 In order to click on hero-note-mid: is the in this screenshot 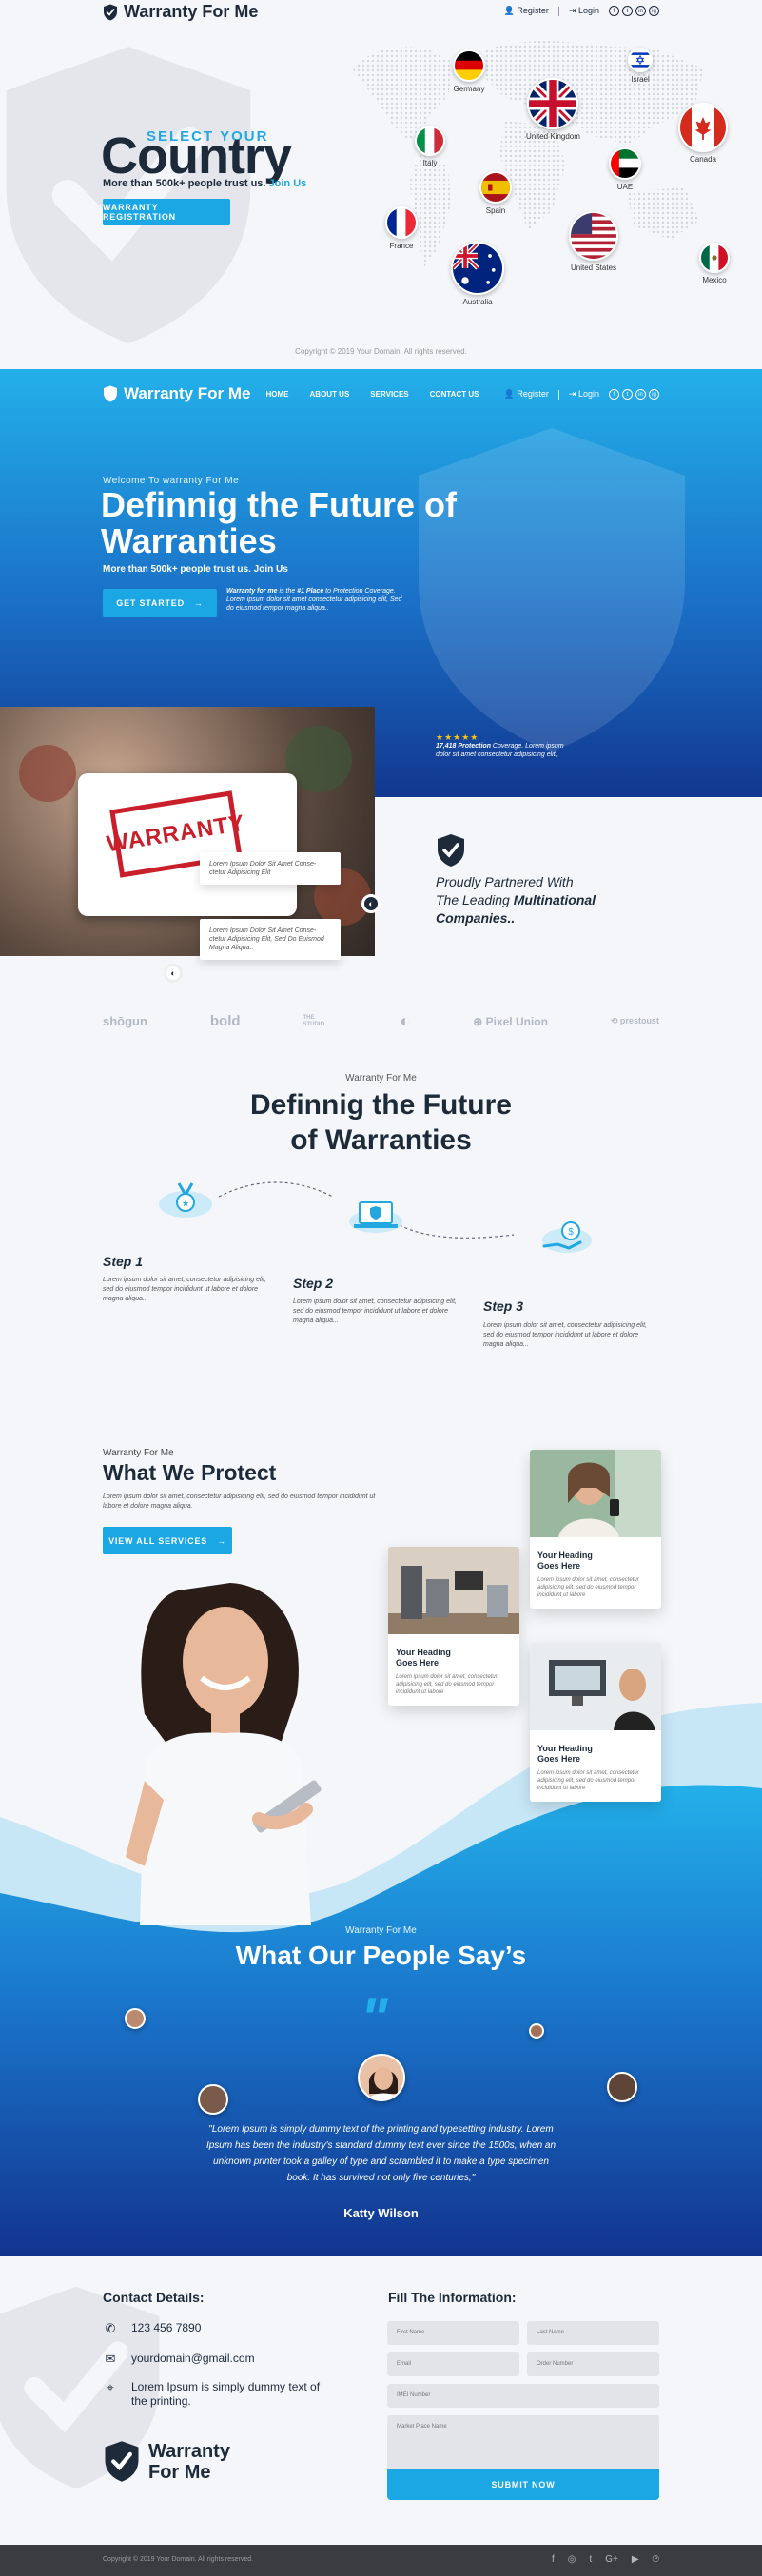, I will do `click(287, 592)`.